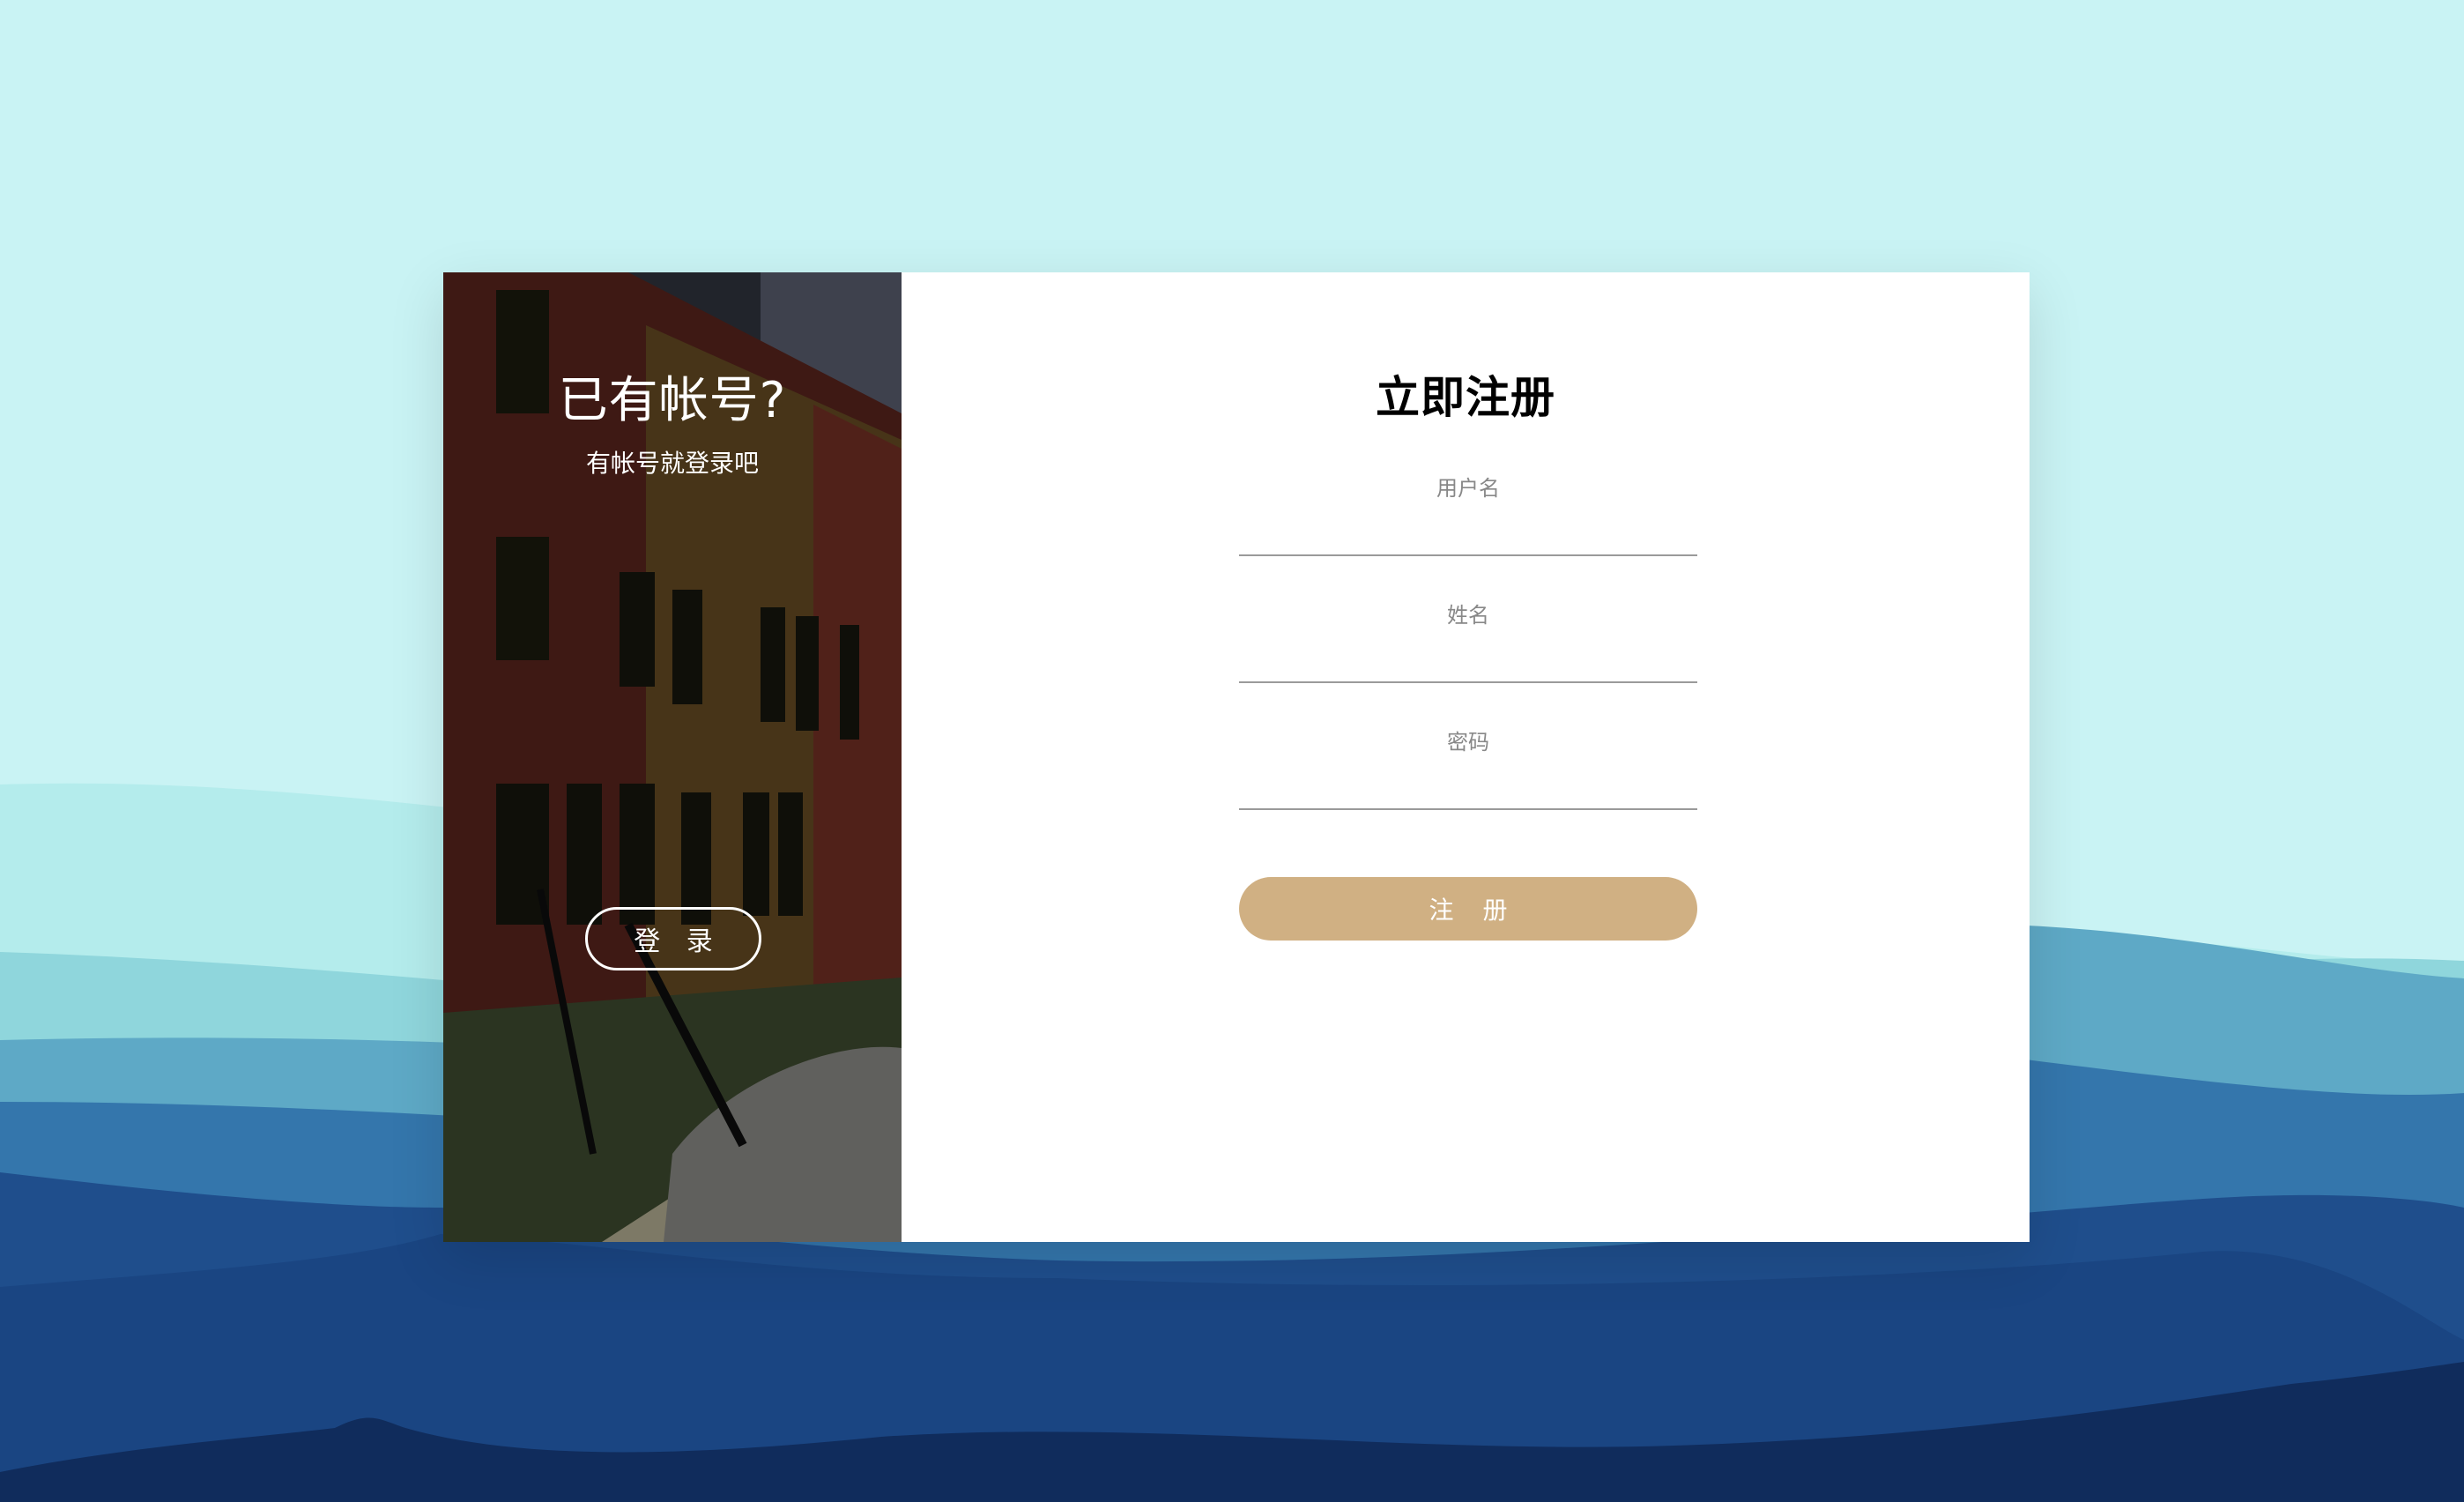  What do you see at coordinates (1468, 532) in the screenshot?
I see `username-input` at bounding box center [1468, 532].